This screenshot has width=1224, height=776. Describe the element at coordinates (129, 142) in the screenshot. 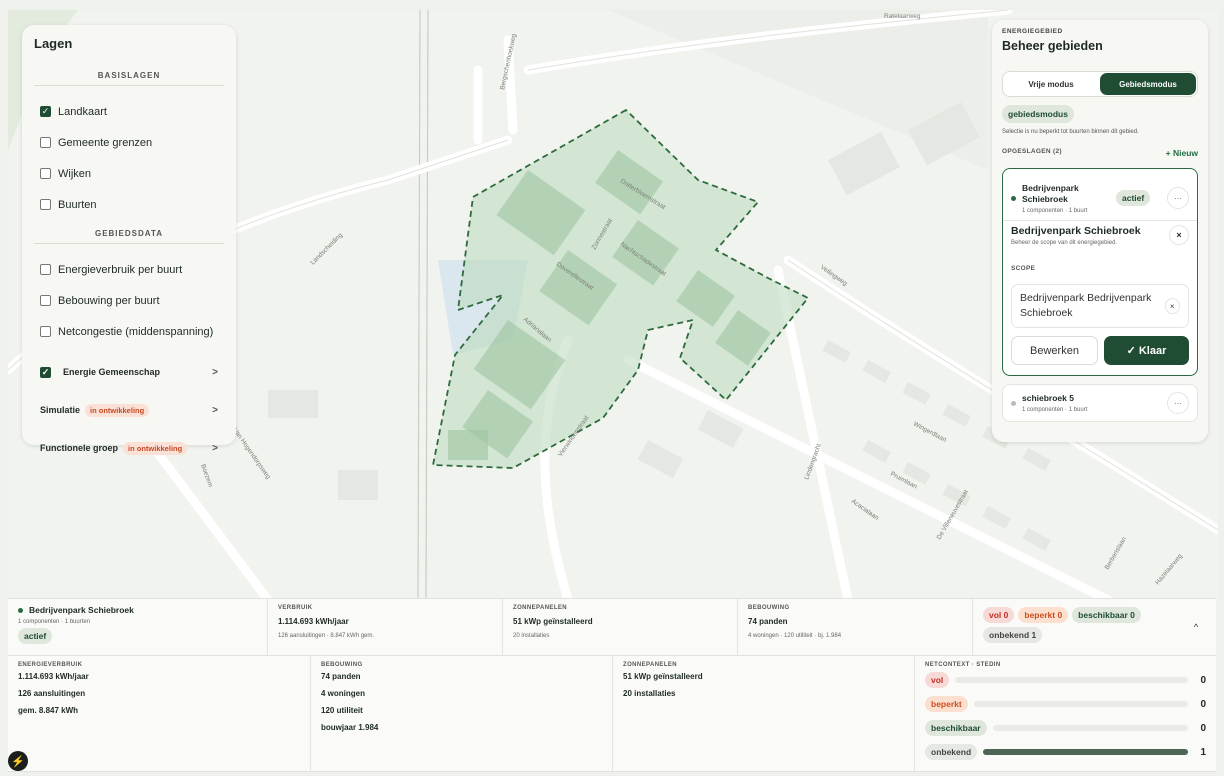

I see `layer-toggle: Gemeente grenzen` at that location.